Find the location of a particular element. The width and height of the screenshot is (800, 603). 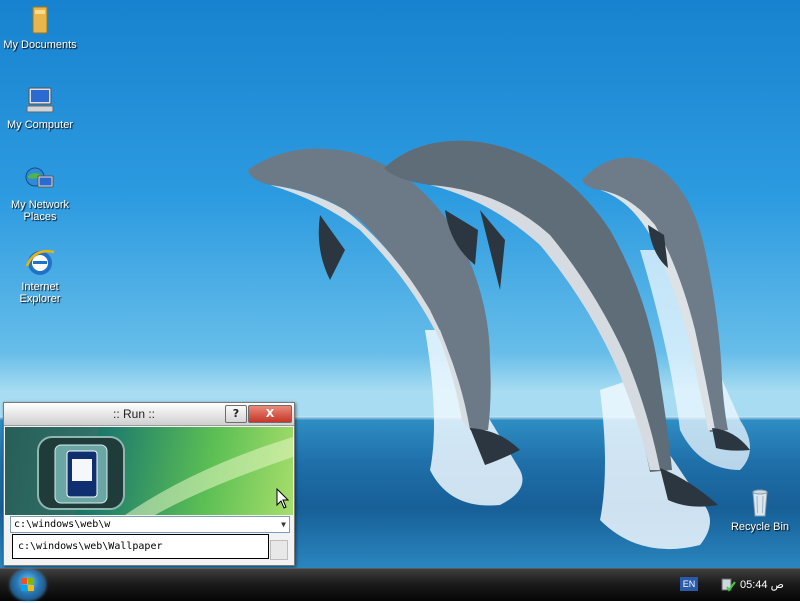

resize-grip-icon is located at coordinates (279, 550).